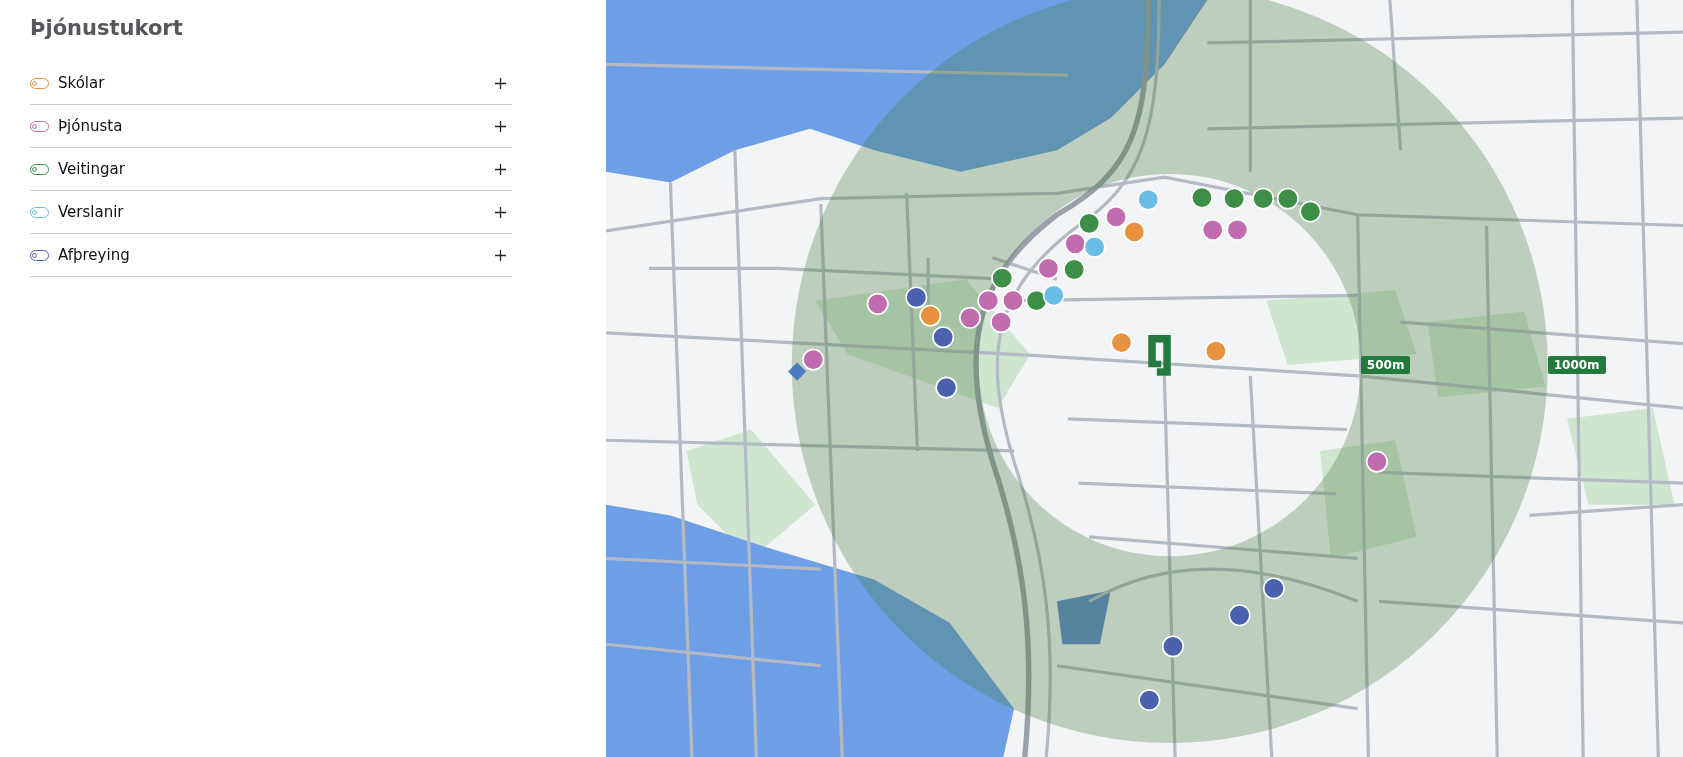 The width and height of the screenshot is (1683, 757). What do you see at coordinates (92, 169) in the screenshot?
I see `category-label: Veitingar` at bounding box center [92, 169].